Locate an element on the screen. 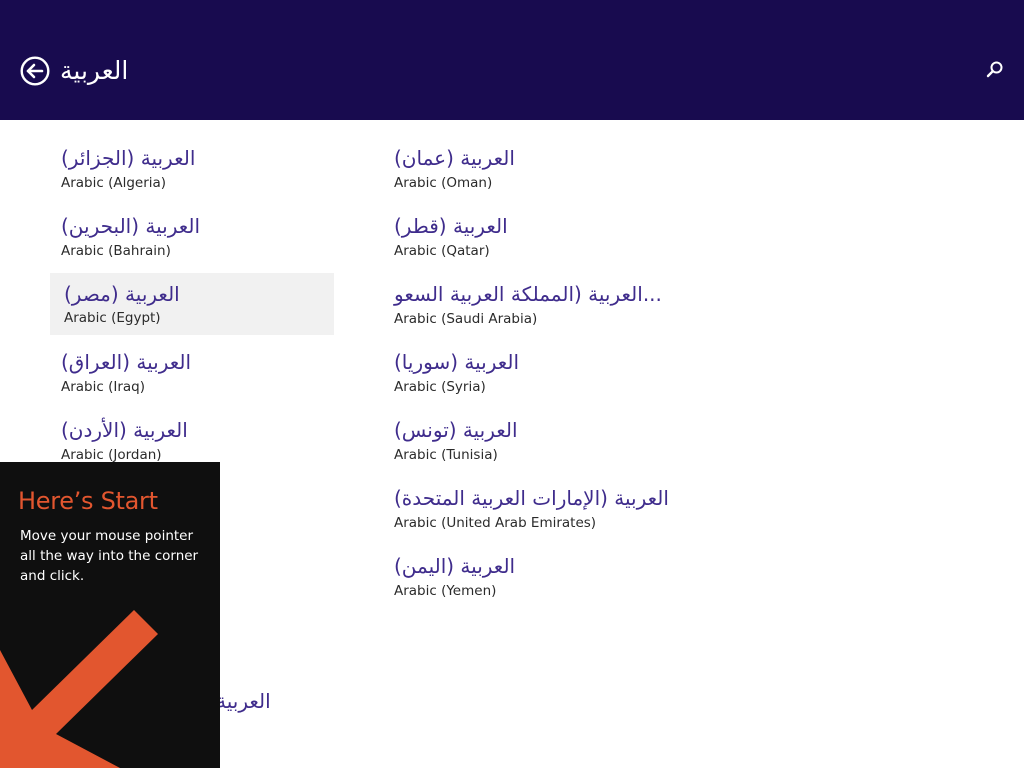  language-native-name: العربية (الأردن) is located at coordinates (124, 430).